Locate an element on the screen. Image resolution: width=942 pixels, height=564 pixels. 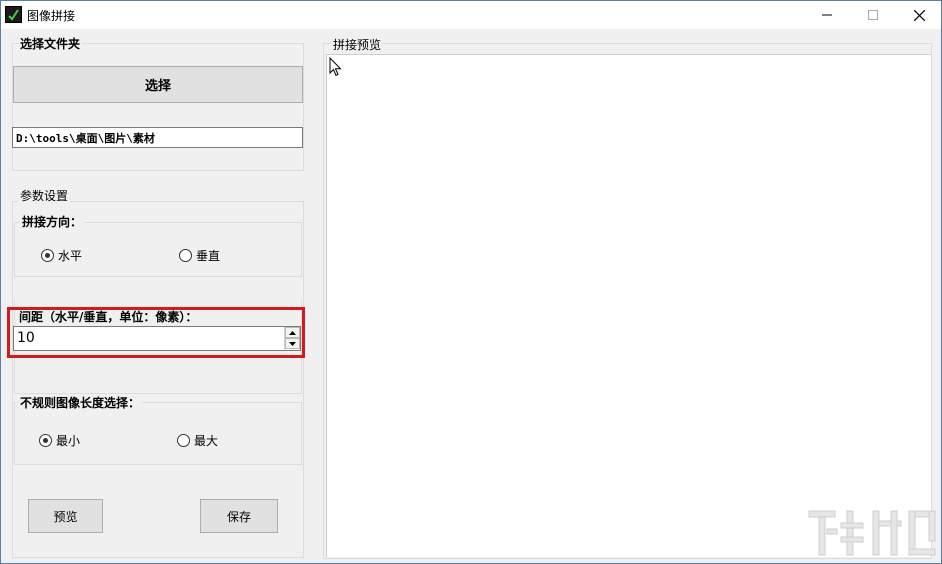
maximize-button is located at coordinates (873, 15).